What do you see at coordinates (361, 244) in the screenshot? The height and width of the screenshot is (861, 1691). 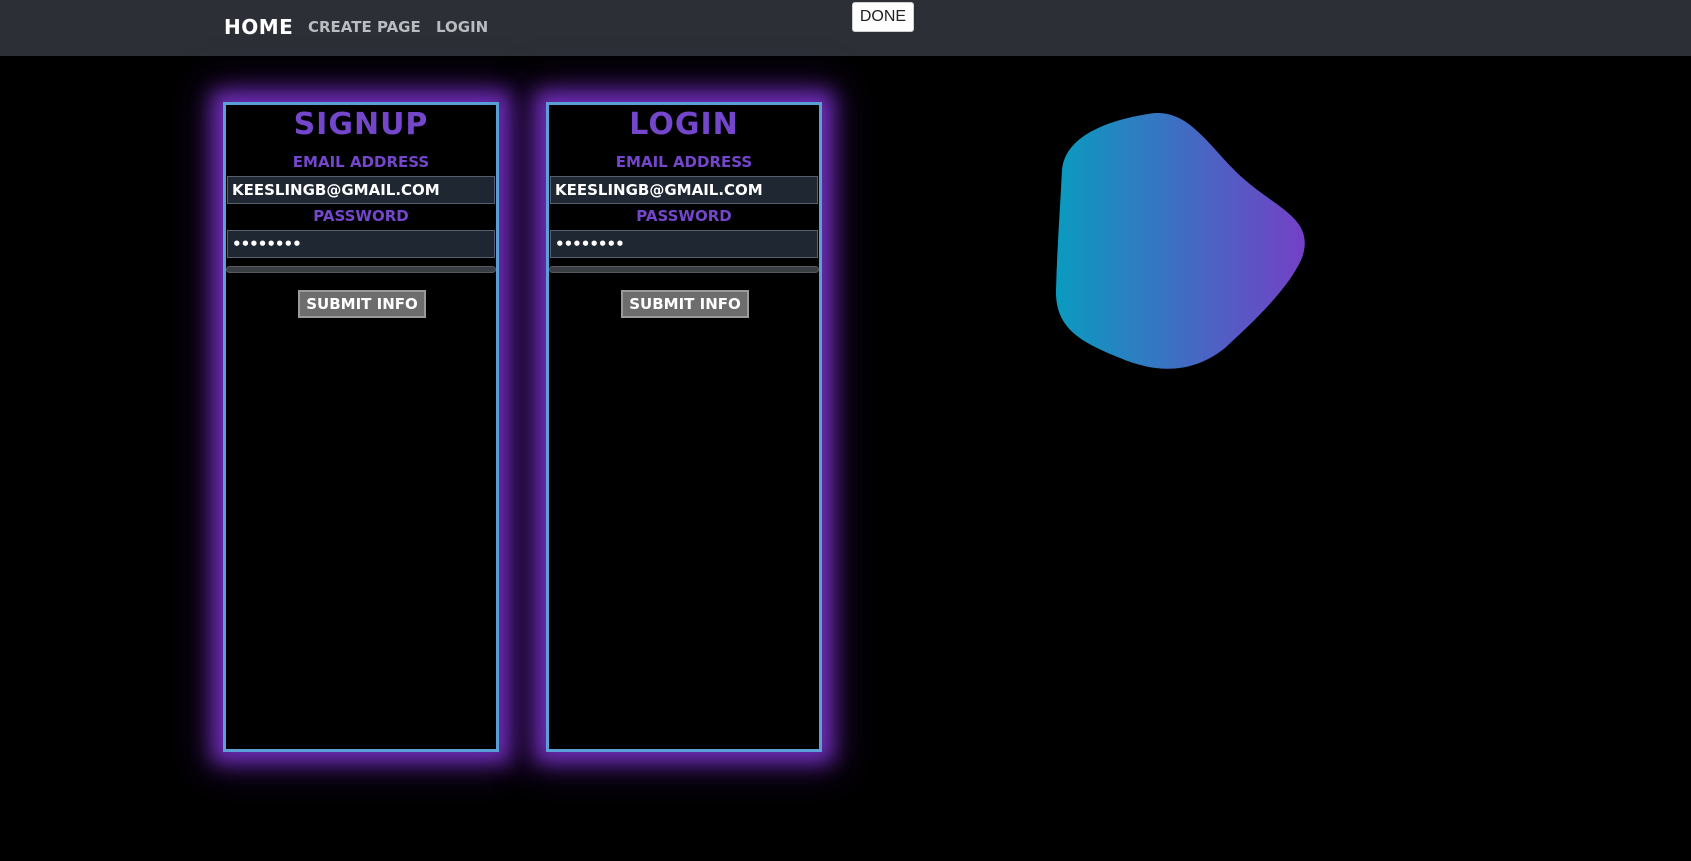 I see `signup-password-input: ••••••••` at bounding box center [361, 244].